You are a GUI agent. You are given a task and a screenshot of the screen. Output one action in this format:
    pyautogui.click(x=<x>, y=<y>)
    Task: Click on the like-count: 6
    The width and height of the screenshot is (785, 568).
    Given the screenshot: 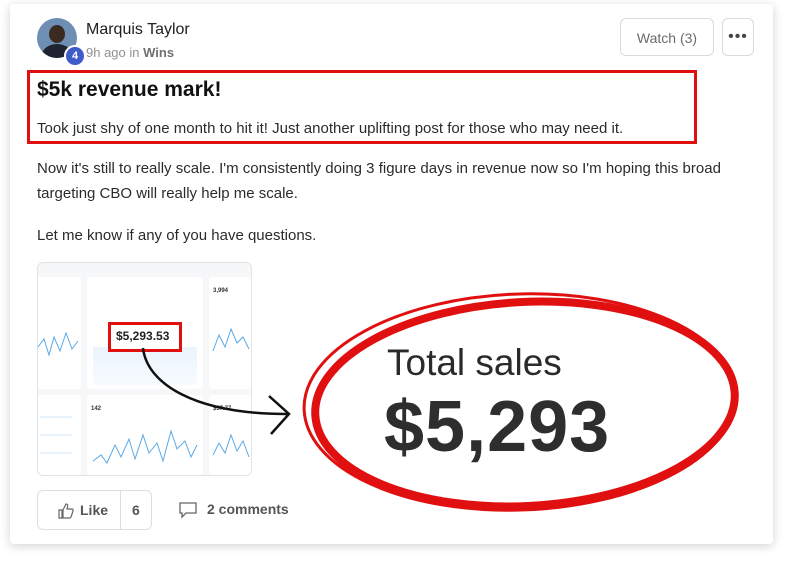 What is the action you would take?
    pyautogui.click(x=136, y=510)
    